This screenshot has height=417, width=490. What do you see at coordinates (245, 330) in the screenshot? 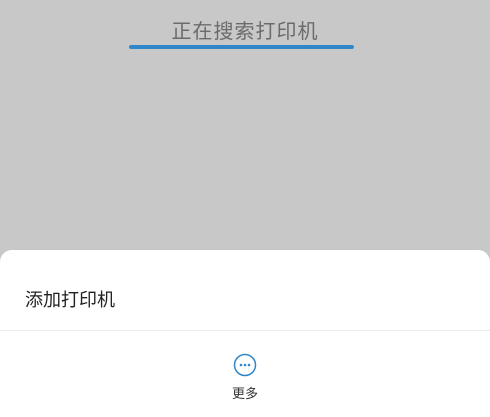
I see `sheet-divider` at bounding box center [245, 330].